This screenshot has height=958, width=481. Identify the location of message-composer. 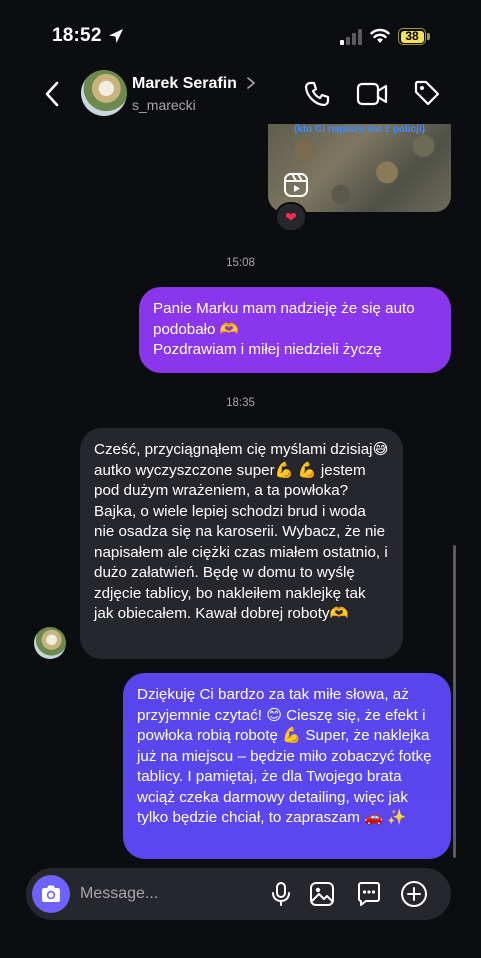
(238, 894).